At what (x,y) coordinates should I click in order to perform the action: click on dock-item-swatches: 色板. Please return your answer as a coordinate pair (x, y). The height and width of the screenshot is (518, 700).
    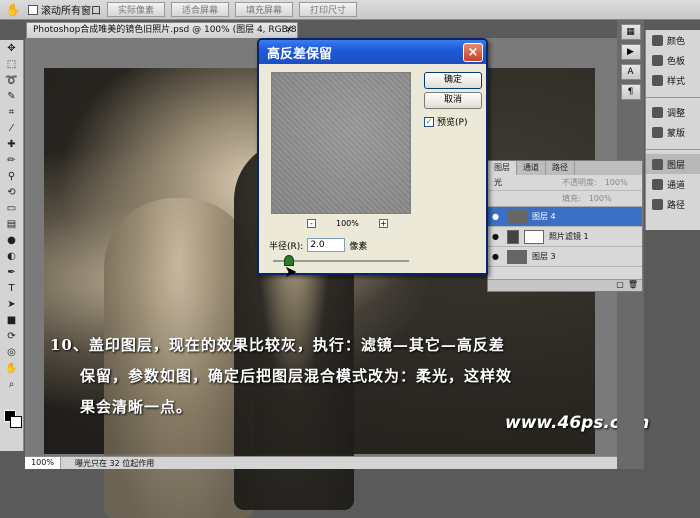
    Looking at the image, I should click on (673, 60).